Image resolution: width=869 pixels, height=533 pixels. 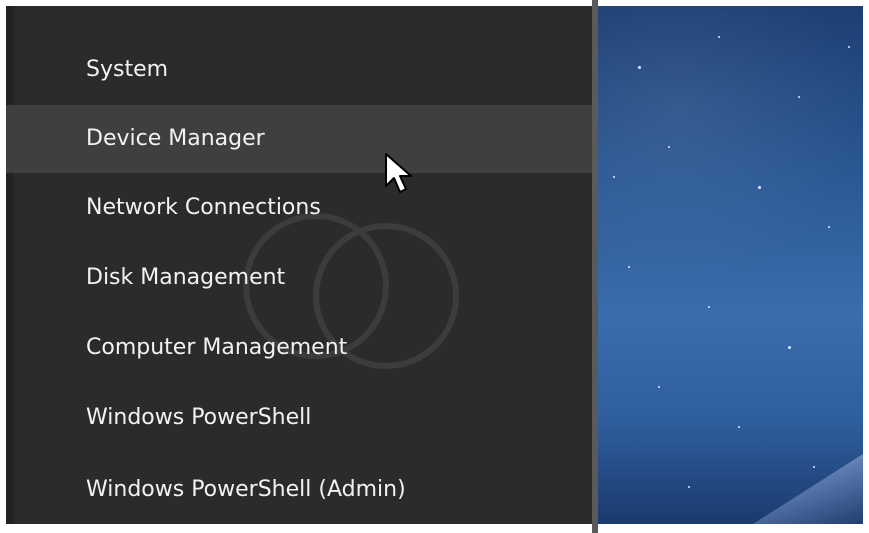 I want to click on menu-item-windows-powershell: Windows PowerShell, so click(x=301, y=418).